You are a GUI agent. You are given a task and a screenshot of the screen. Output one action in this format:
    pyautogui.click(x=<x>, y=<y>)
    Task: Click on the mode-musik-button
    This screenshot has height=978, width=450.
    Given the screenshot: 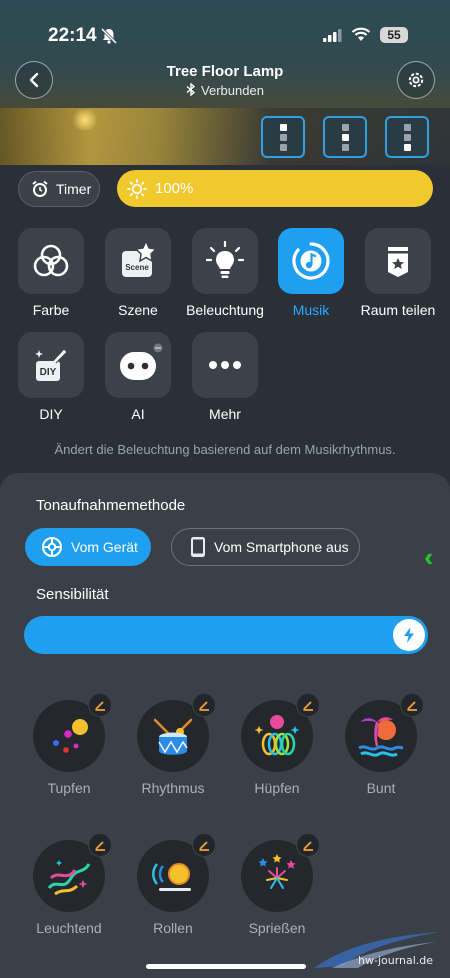 What is the action you would take?
    pyautogui.click(x=311, y=261)
    